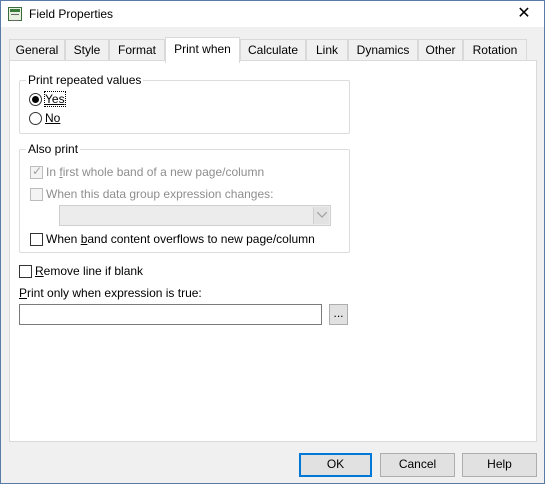  I want to click on print-repeated-group: Print repeated values, so click(184, 103).